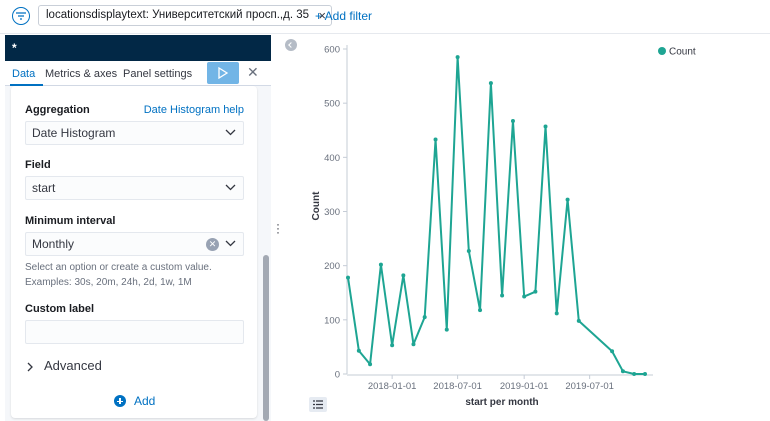  I want to click on filter-menu-icon, so click(21, 16).